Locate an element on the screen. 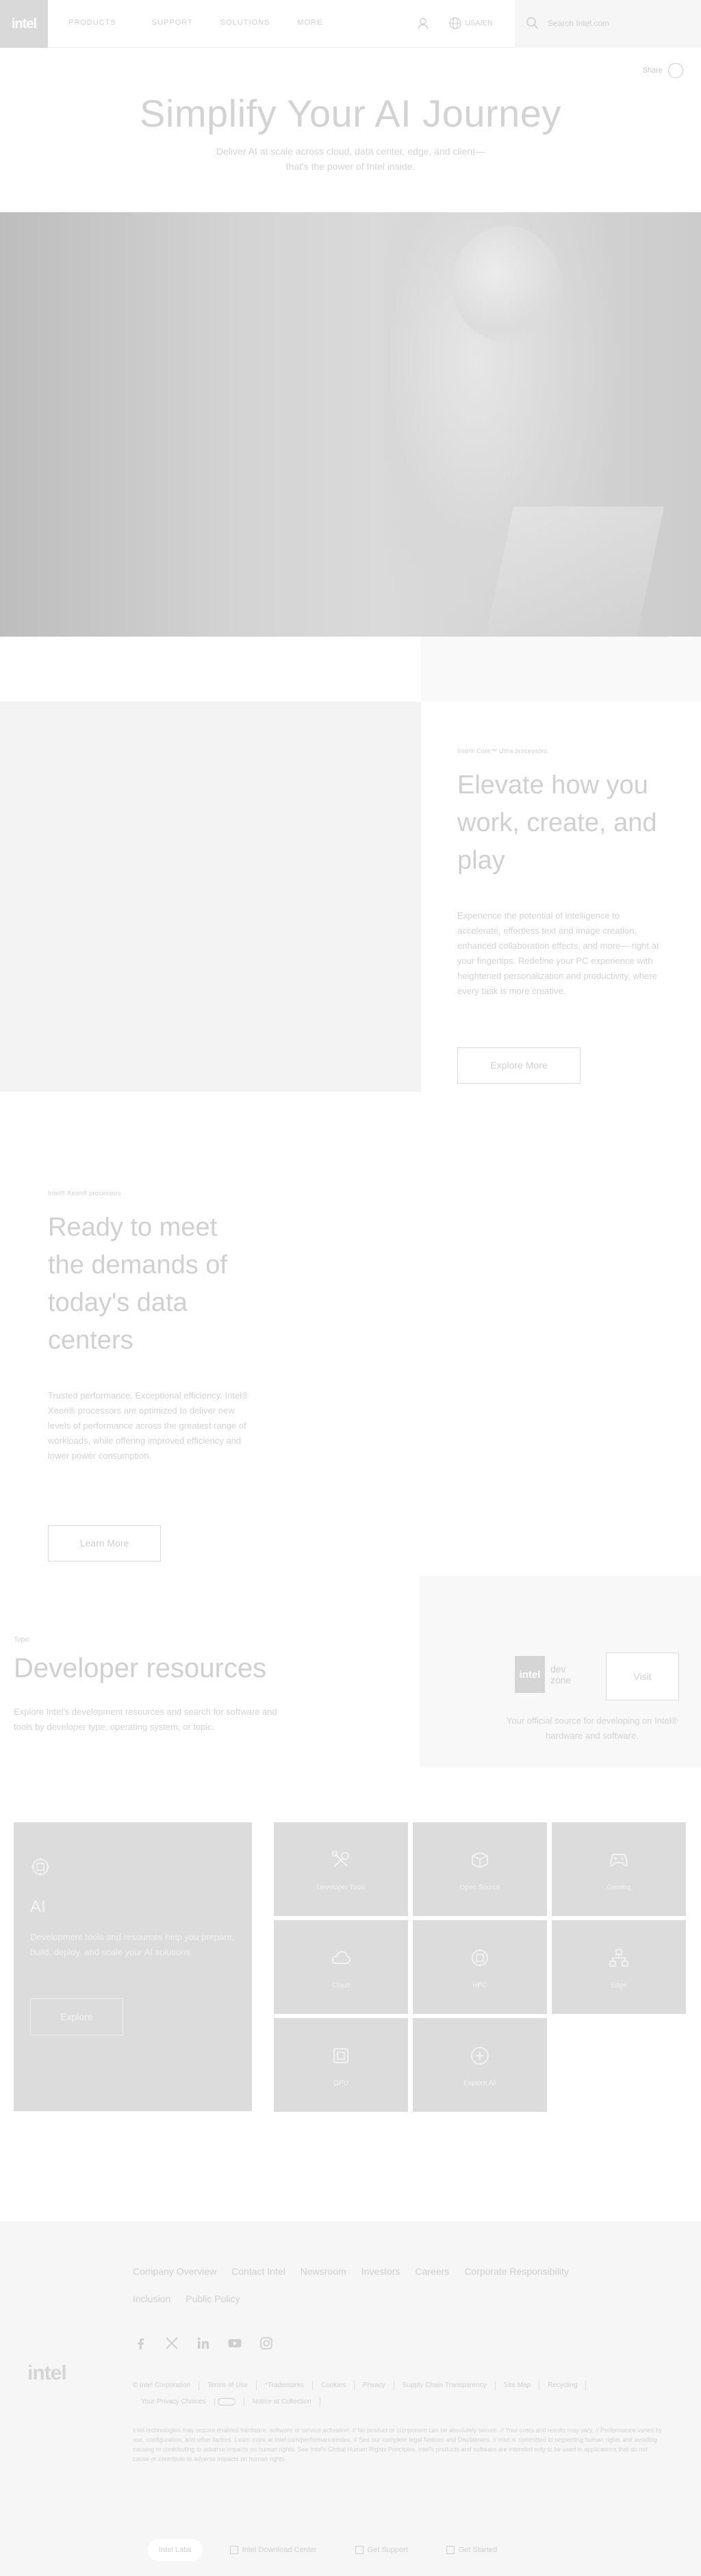  elevate-eyebrow: Intel® Core™ Ultra processors is located at coordinates (502, 751).